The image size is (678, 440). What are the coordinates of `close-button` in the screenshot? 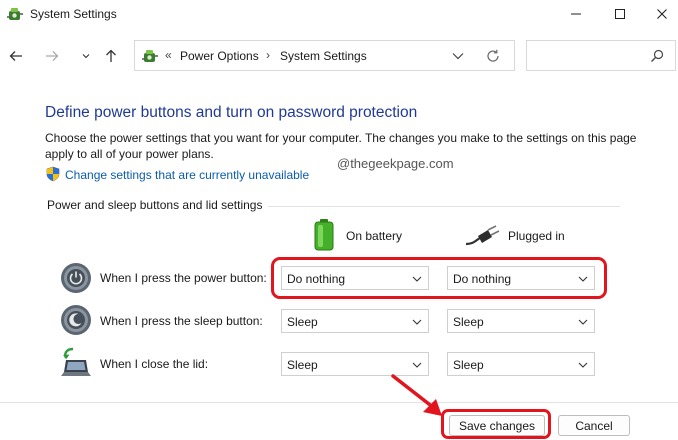 It's located at (659, 14).